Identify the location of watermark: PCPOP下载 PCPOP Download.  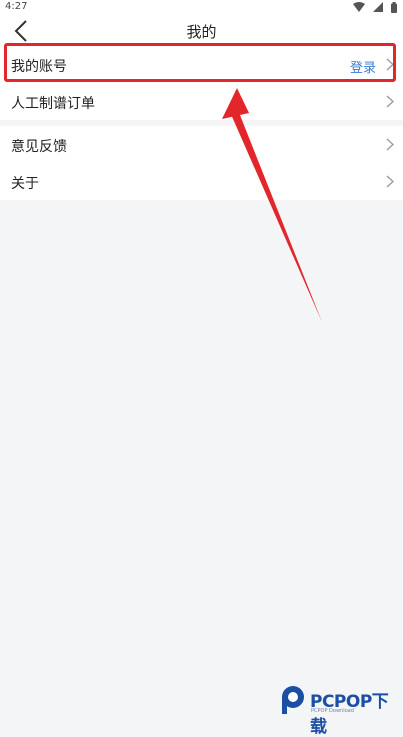
(340, 710).